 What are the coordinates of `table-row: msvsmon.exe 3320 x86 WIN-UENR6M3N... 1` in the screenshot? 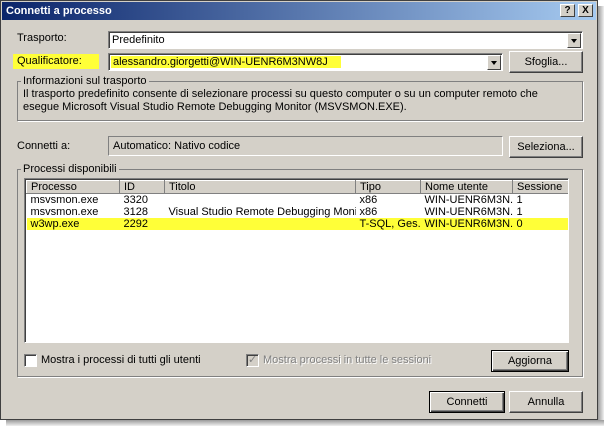 It's located at (298, 200).